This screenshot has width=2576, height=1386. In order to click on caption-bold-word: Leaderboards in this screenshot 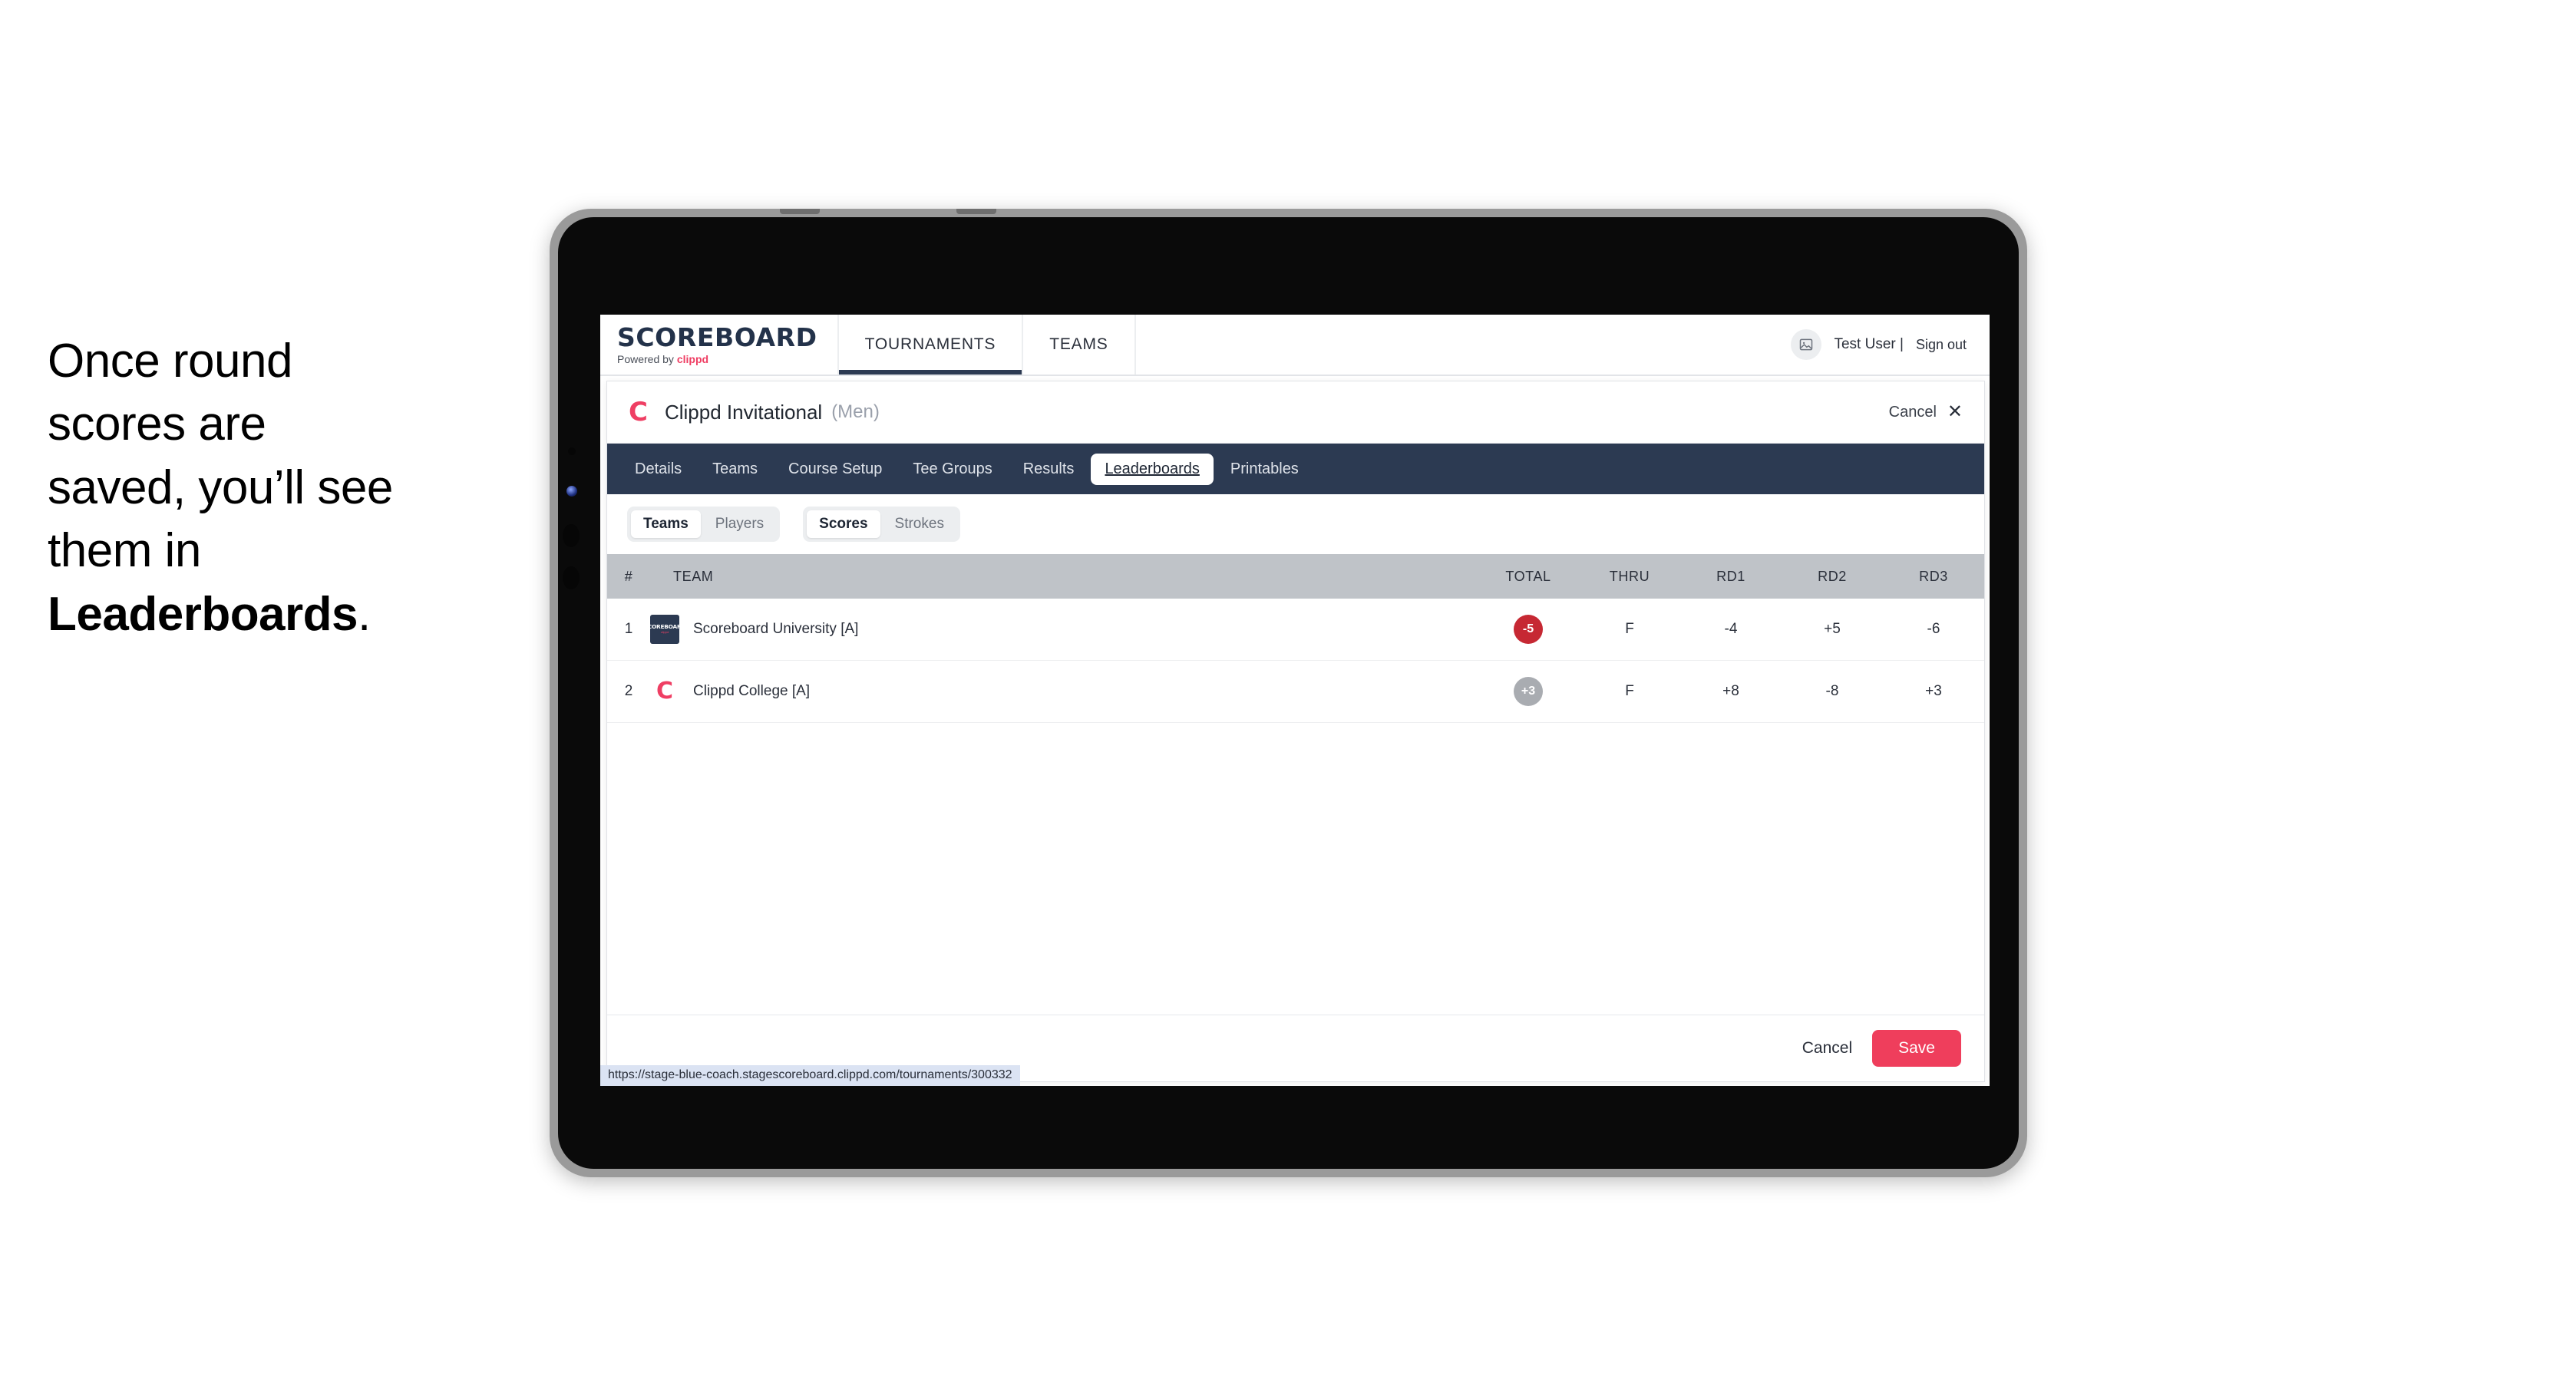, I will do `click(203, 614)`.